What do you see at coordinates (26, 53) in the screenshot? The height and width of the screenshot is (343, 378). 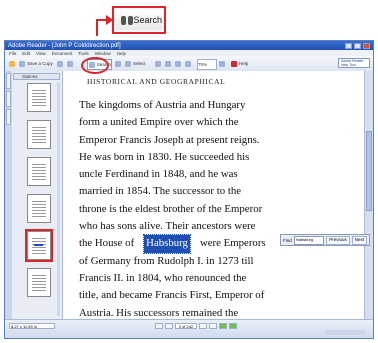 I see `menu-edit: Edit` at bounding box center [26, 53].